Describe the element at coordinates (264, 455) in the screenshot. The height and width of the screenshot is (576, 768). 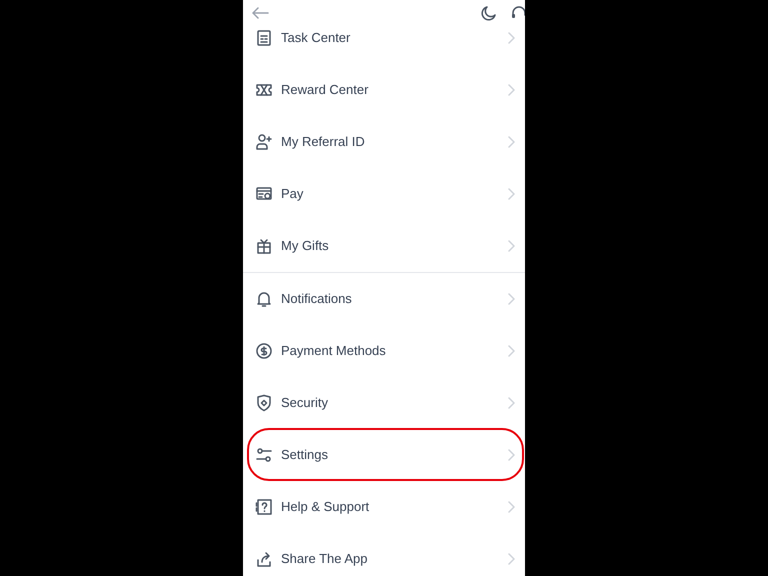
I see `sliders-icon` at that location.